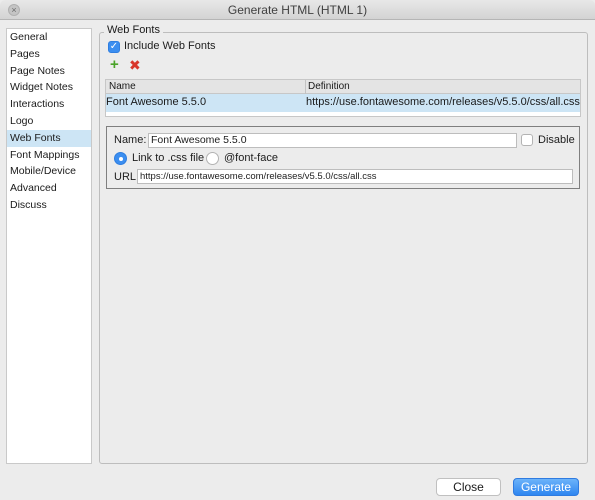 This screenshot has height=500, width=595. I want to click on generate-button: Generate, so click(546, 487).